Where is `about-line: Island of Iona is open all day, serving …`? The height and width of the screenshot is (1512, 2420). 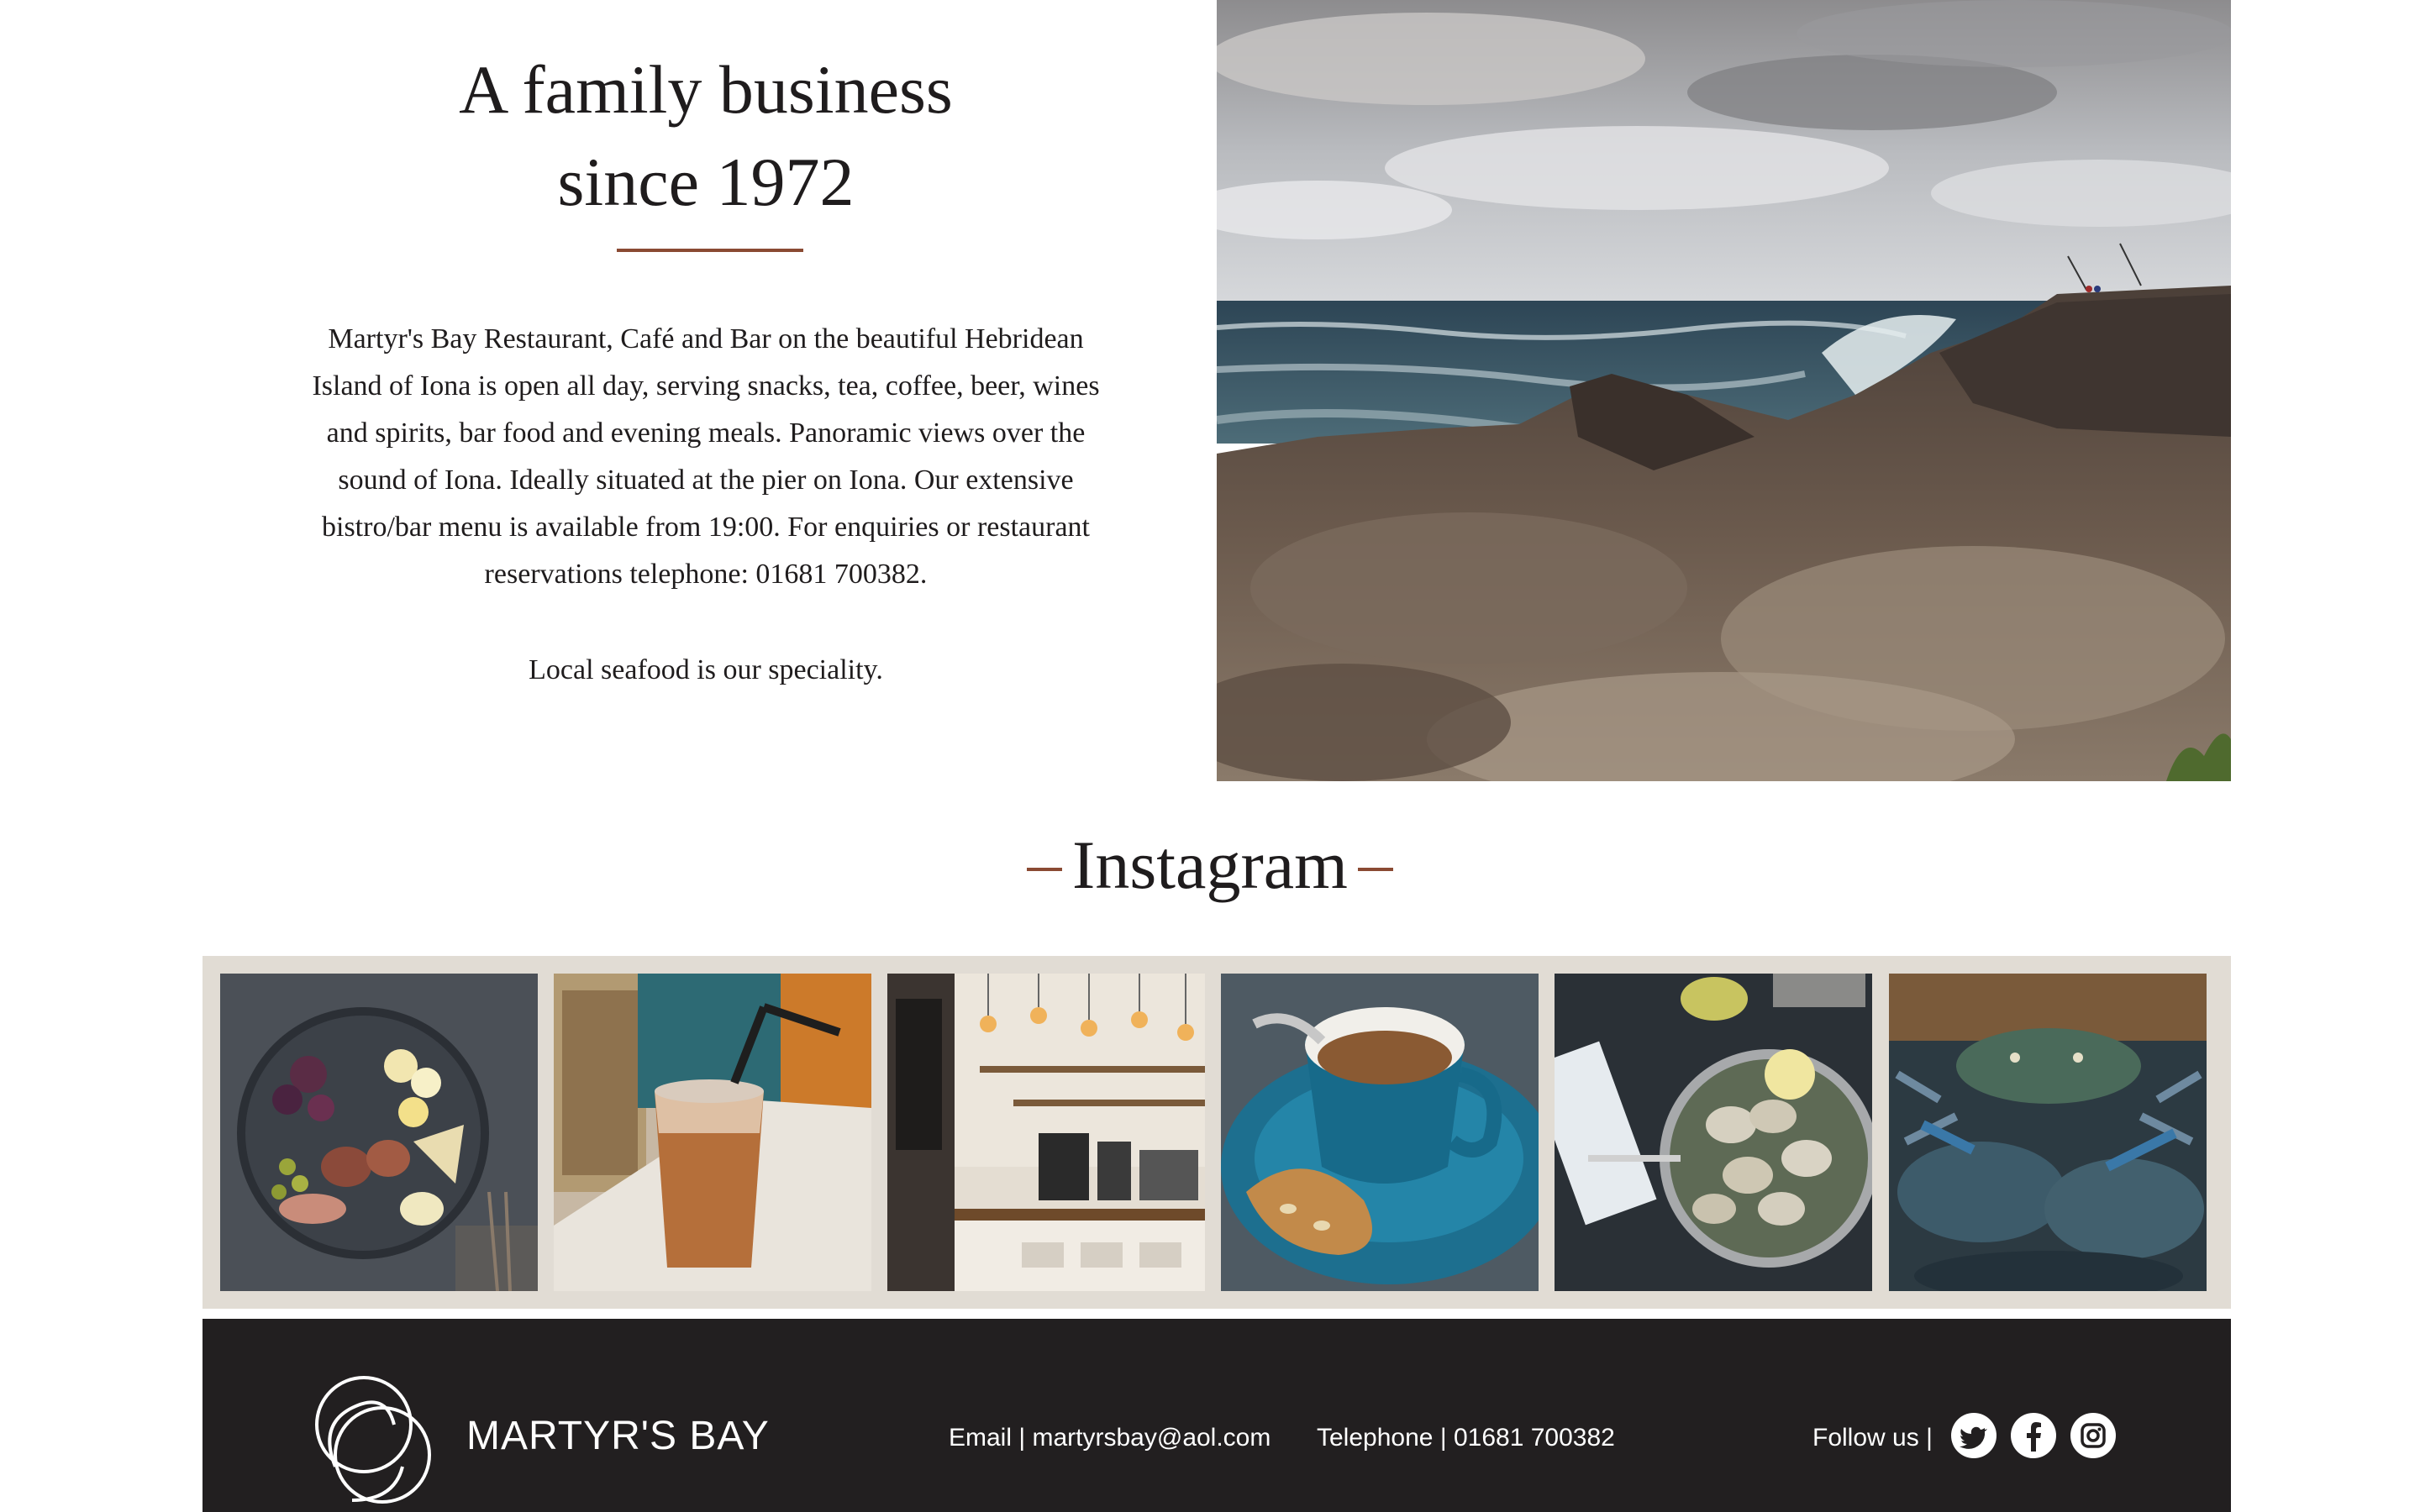 about-line: Island of Iona is open all day, serving … is located at coordinates (706, 386).